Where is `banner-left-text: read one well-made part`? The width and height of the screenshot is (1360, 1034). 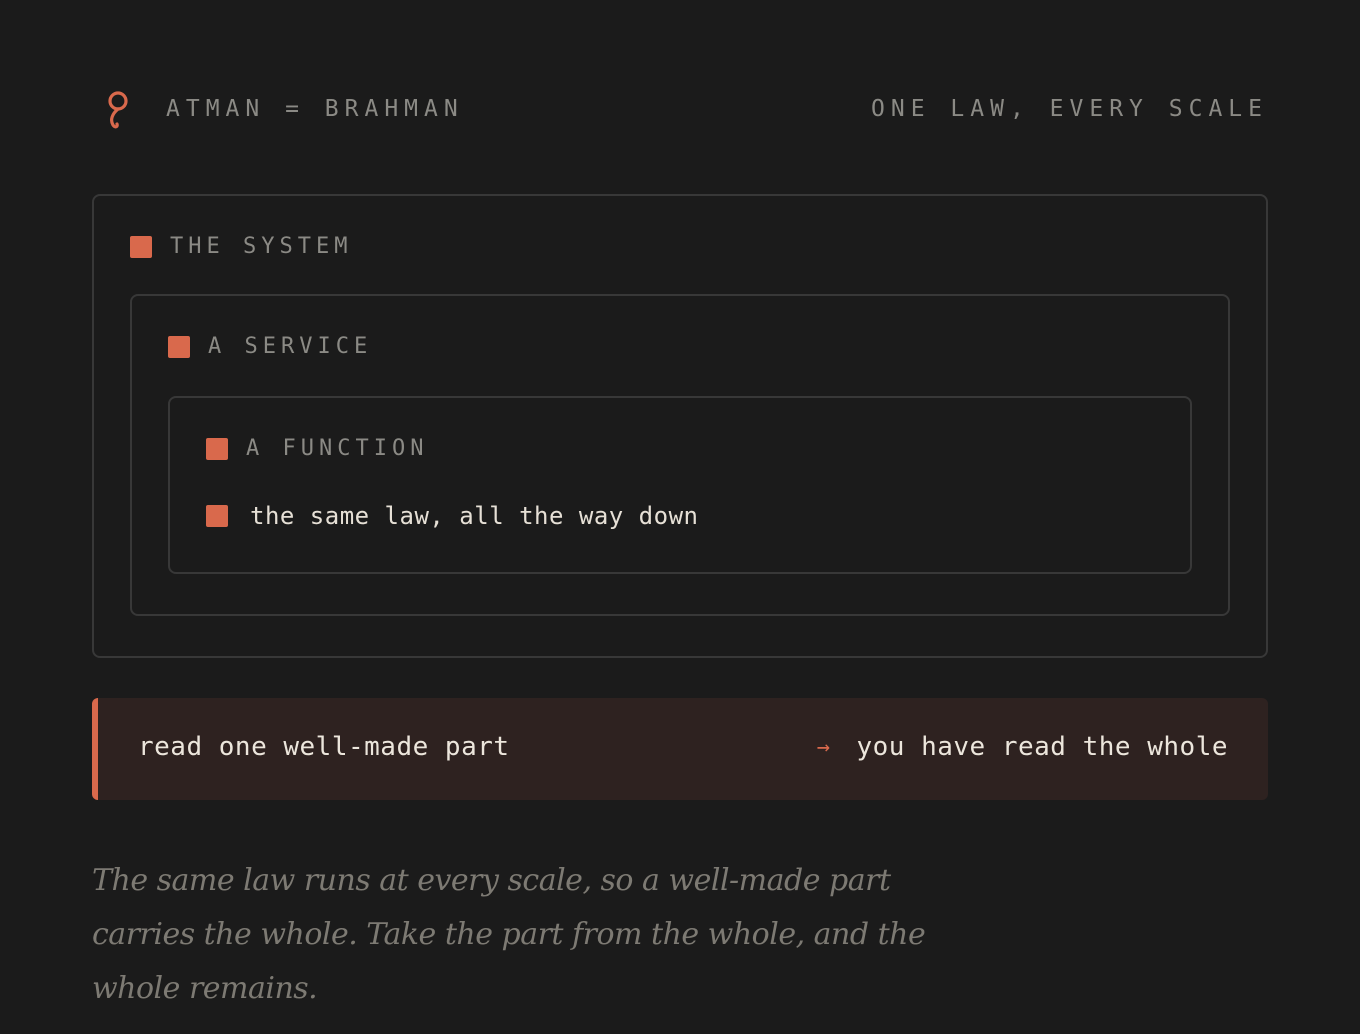 banner-left-text: read one well-made part is located at coordinates (324, 747).